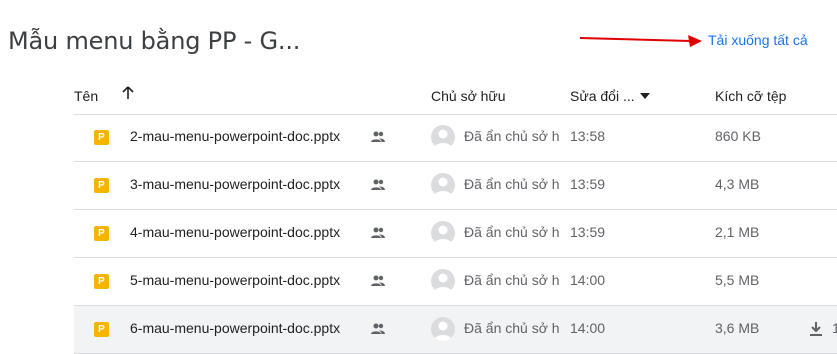 The height and width of the screenshot is (354, 837). What do you see at coordinates (588, 136) in the screenshot?
I see `modified-time: 13:58` at bounding box center [588, 136].